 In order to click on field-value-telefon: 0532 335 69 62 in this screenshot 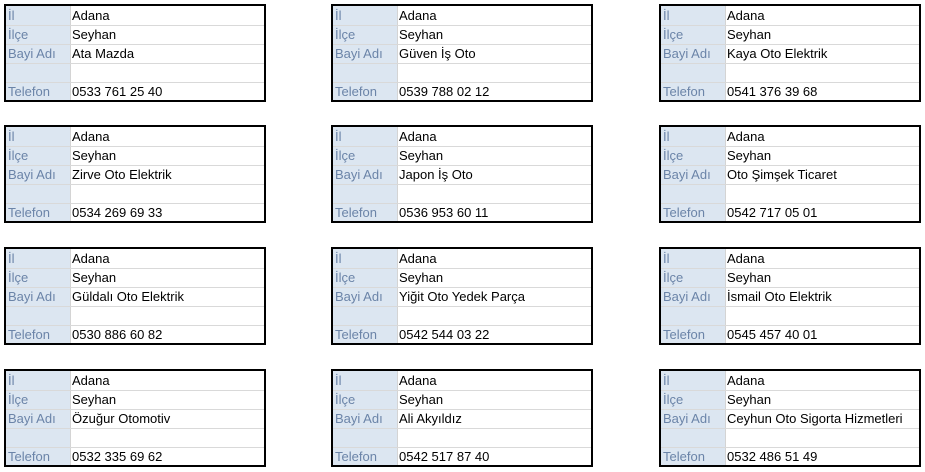, I will do `click(117, 456)`.